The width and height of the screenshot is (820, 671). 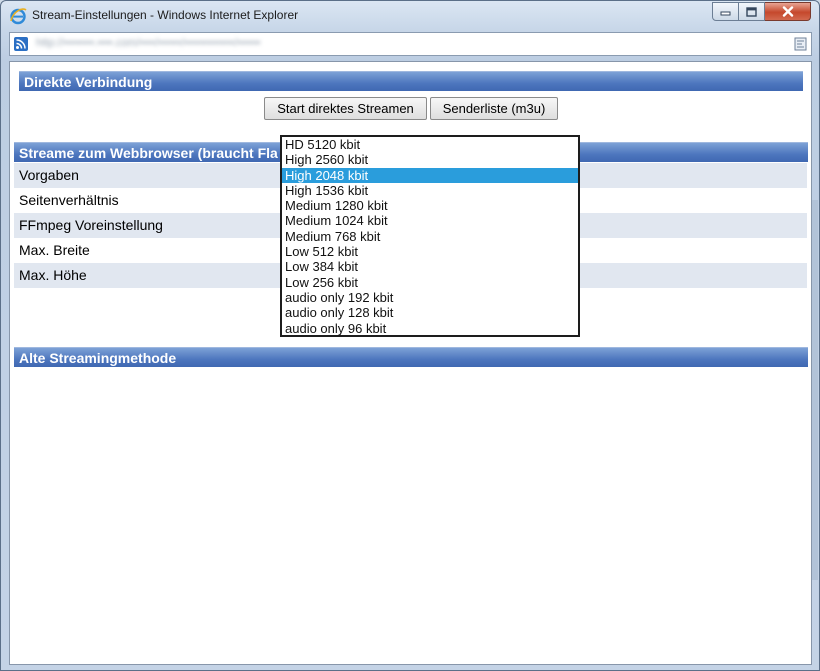 What do you see at coordinates (430, 159) in the screenshot?
I see `bitrate-option: High 2560 kbit` at bounding box center [430, 159].